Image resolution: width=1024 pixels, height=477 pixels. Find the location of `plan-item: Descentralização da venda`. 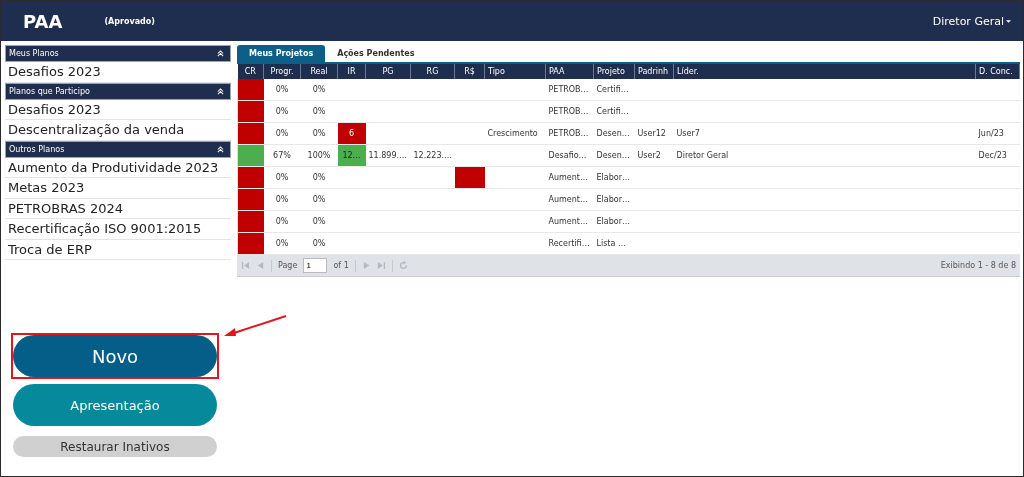

plan-item: Descentralização da venda is located at coordinates (118, 130).